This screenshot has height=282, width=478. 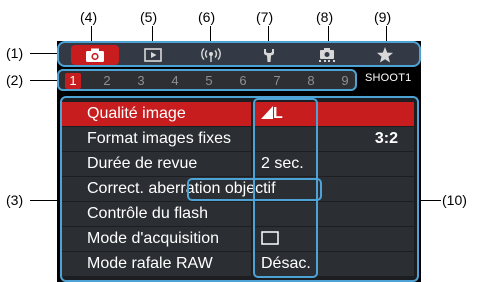 I want to click on page-number: 9, so click(x=345, y=81).